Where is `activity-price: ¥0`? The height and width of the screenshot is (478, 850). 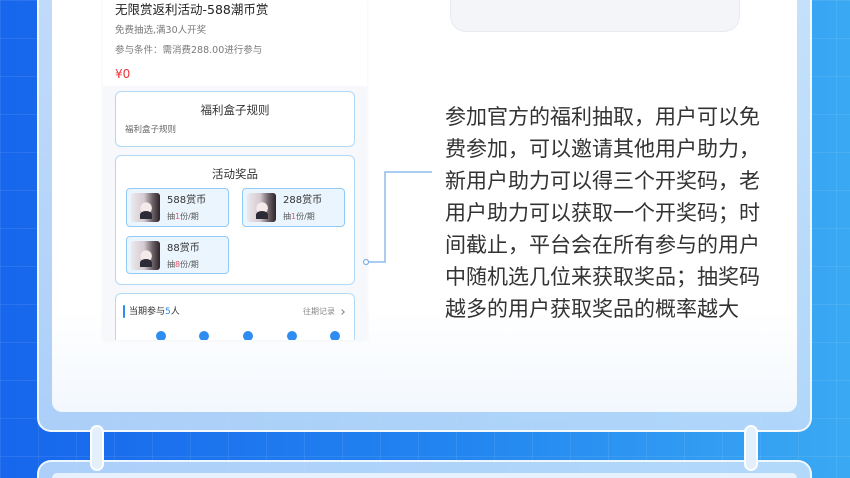
activity-price: ¥0 is located at coordinates (123, 74).